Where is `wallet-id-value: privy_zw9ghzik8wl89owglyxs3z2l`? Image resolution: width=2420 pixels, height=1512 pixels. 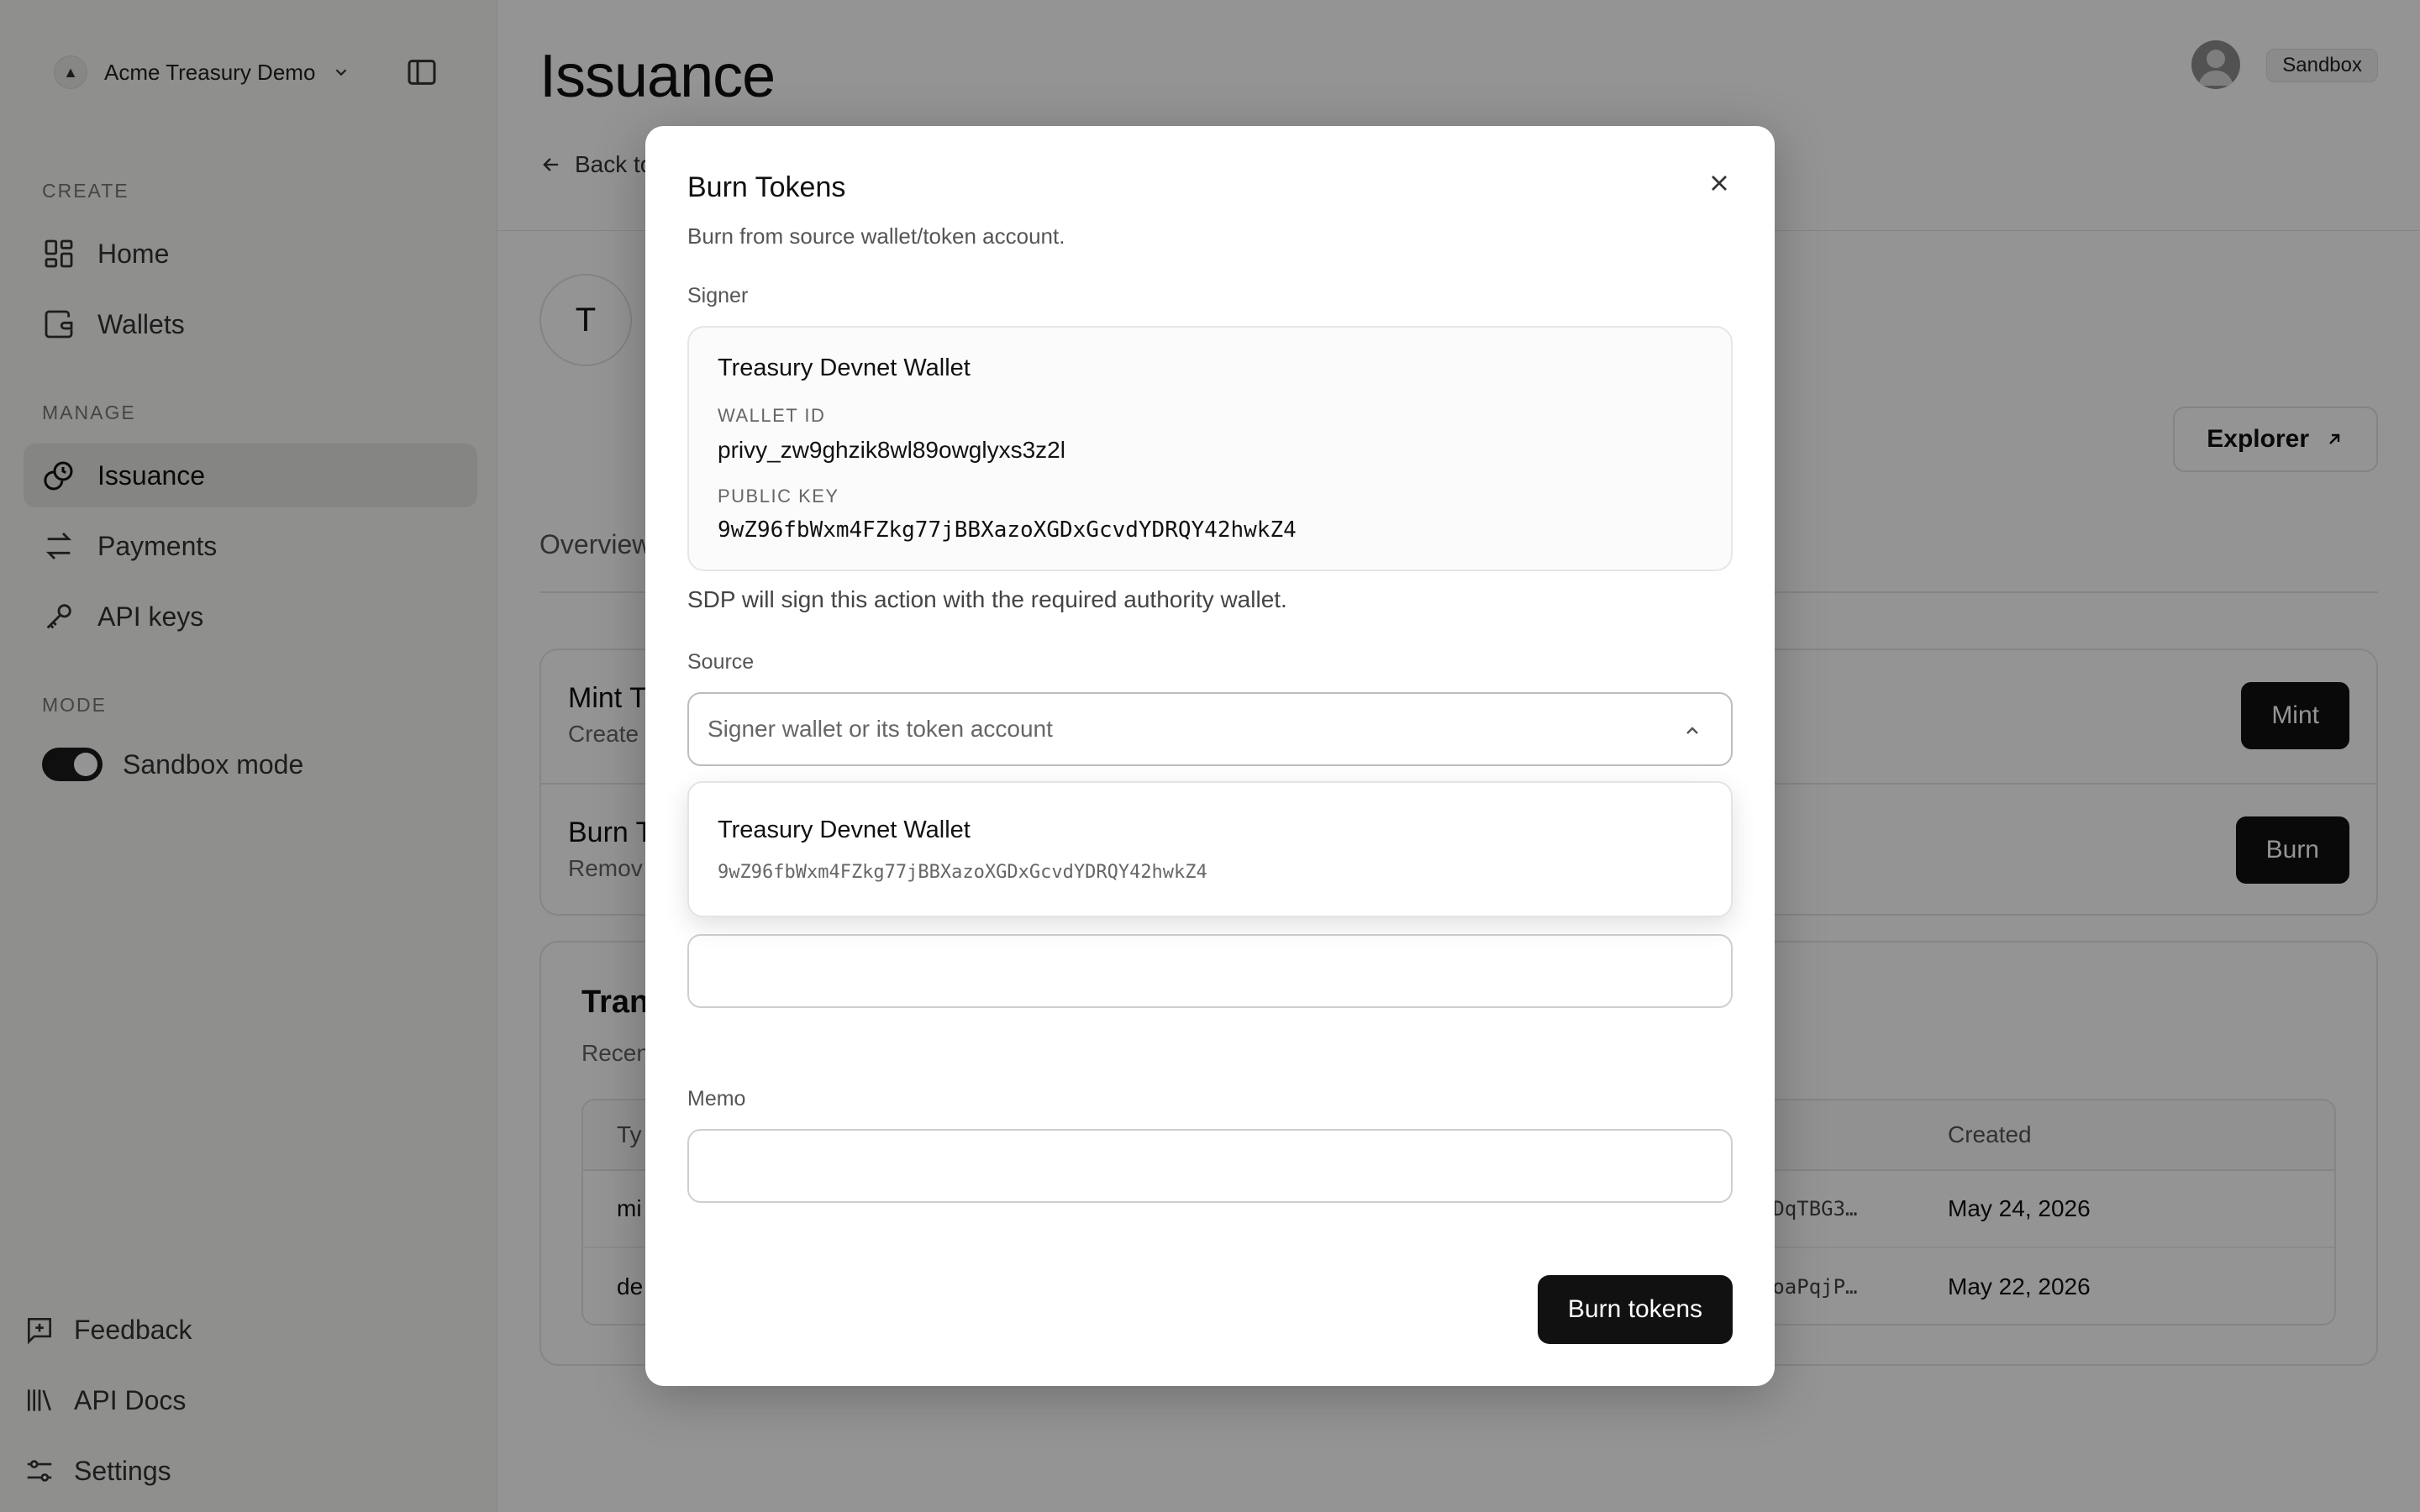
wallet-id-value: privy_zw9ghzik8wl89owglyxs3z2l is located at coordinates (892, 450).